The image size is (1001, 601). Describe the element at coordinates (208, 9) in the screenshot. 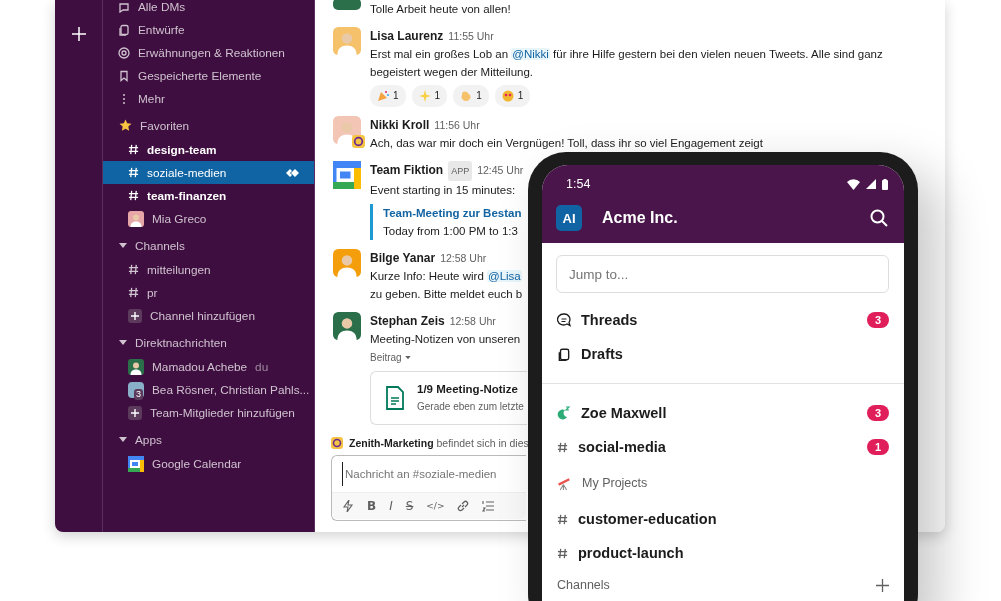

I see `sidebar-nav-item: Alle DMs` at that location.